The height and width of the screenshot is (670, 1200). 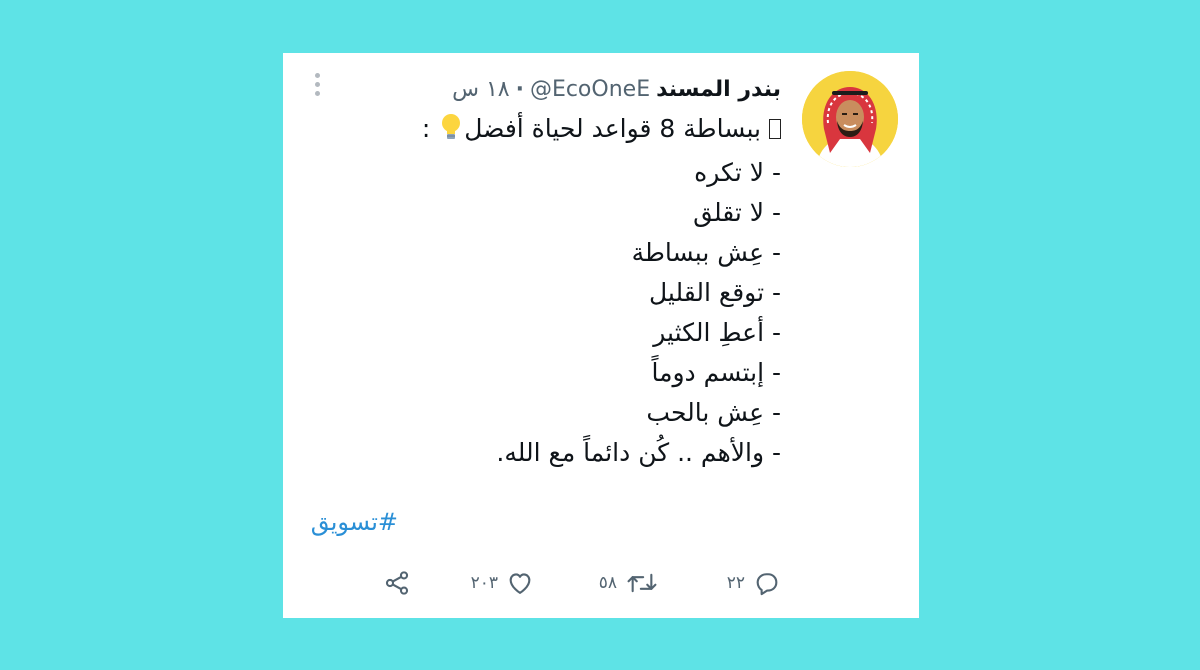 I want to click on share-button, so click(x=397, y=583).